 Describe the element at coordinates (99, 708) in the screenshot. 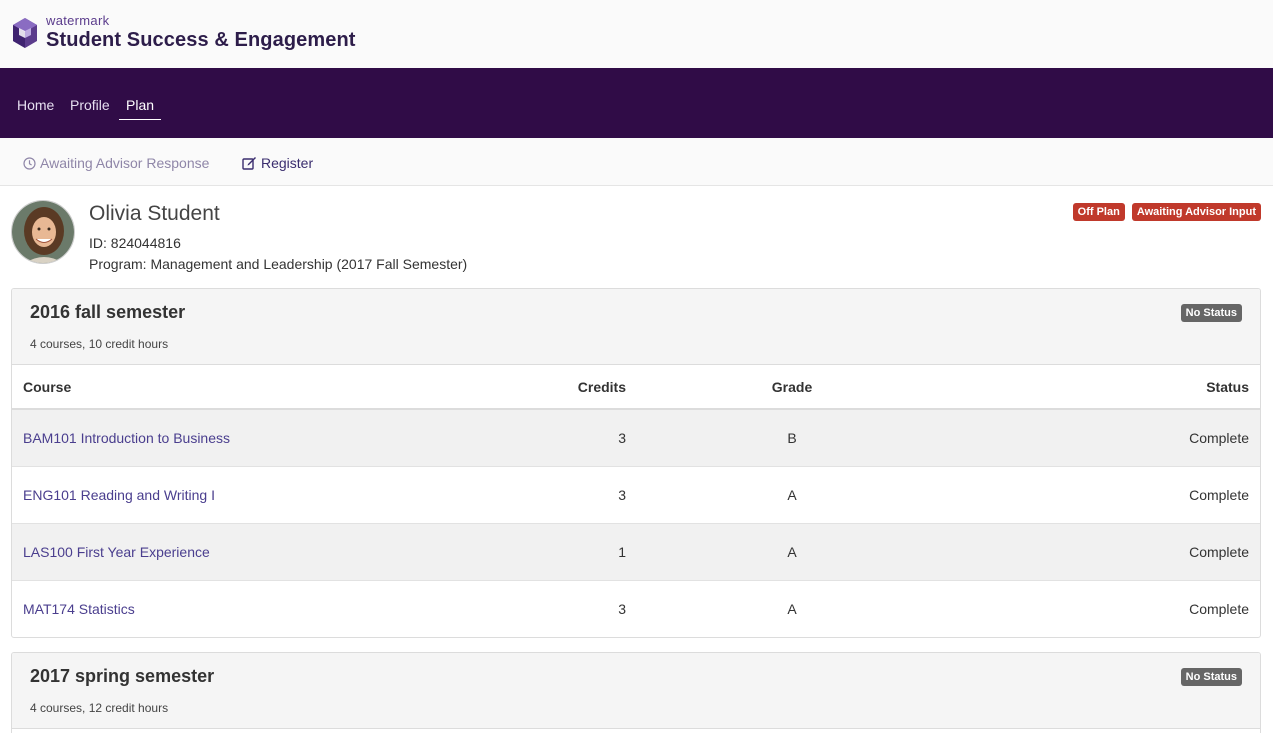

I see `semester-summary: 4 courses, 12 credit hours` at that location.